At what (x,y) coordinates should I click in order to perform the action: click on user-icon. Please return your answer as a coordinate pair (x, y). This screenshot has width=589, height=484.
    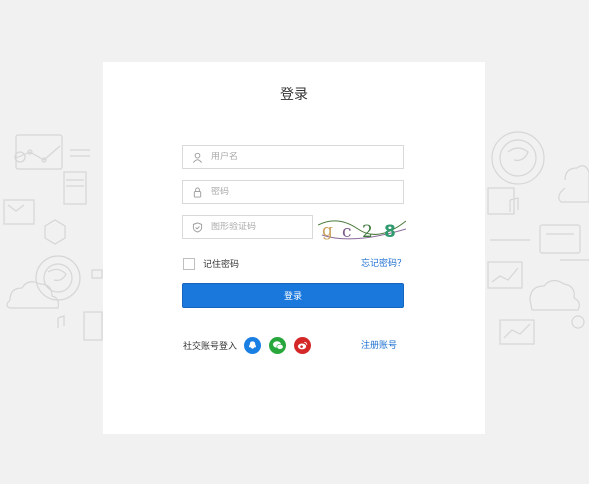
    Looking at the image, I should click on (197, 157).